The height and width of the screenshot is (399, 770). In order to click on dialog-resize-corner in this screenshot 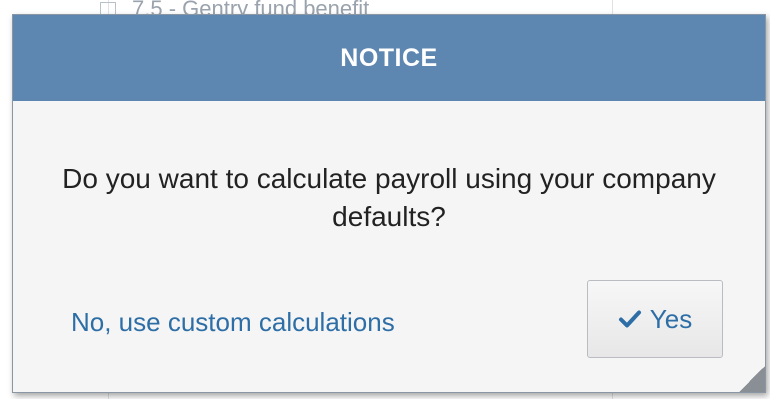, I will do `click(752, 379)`.